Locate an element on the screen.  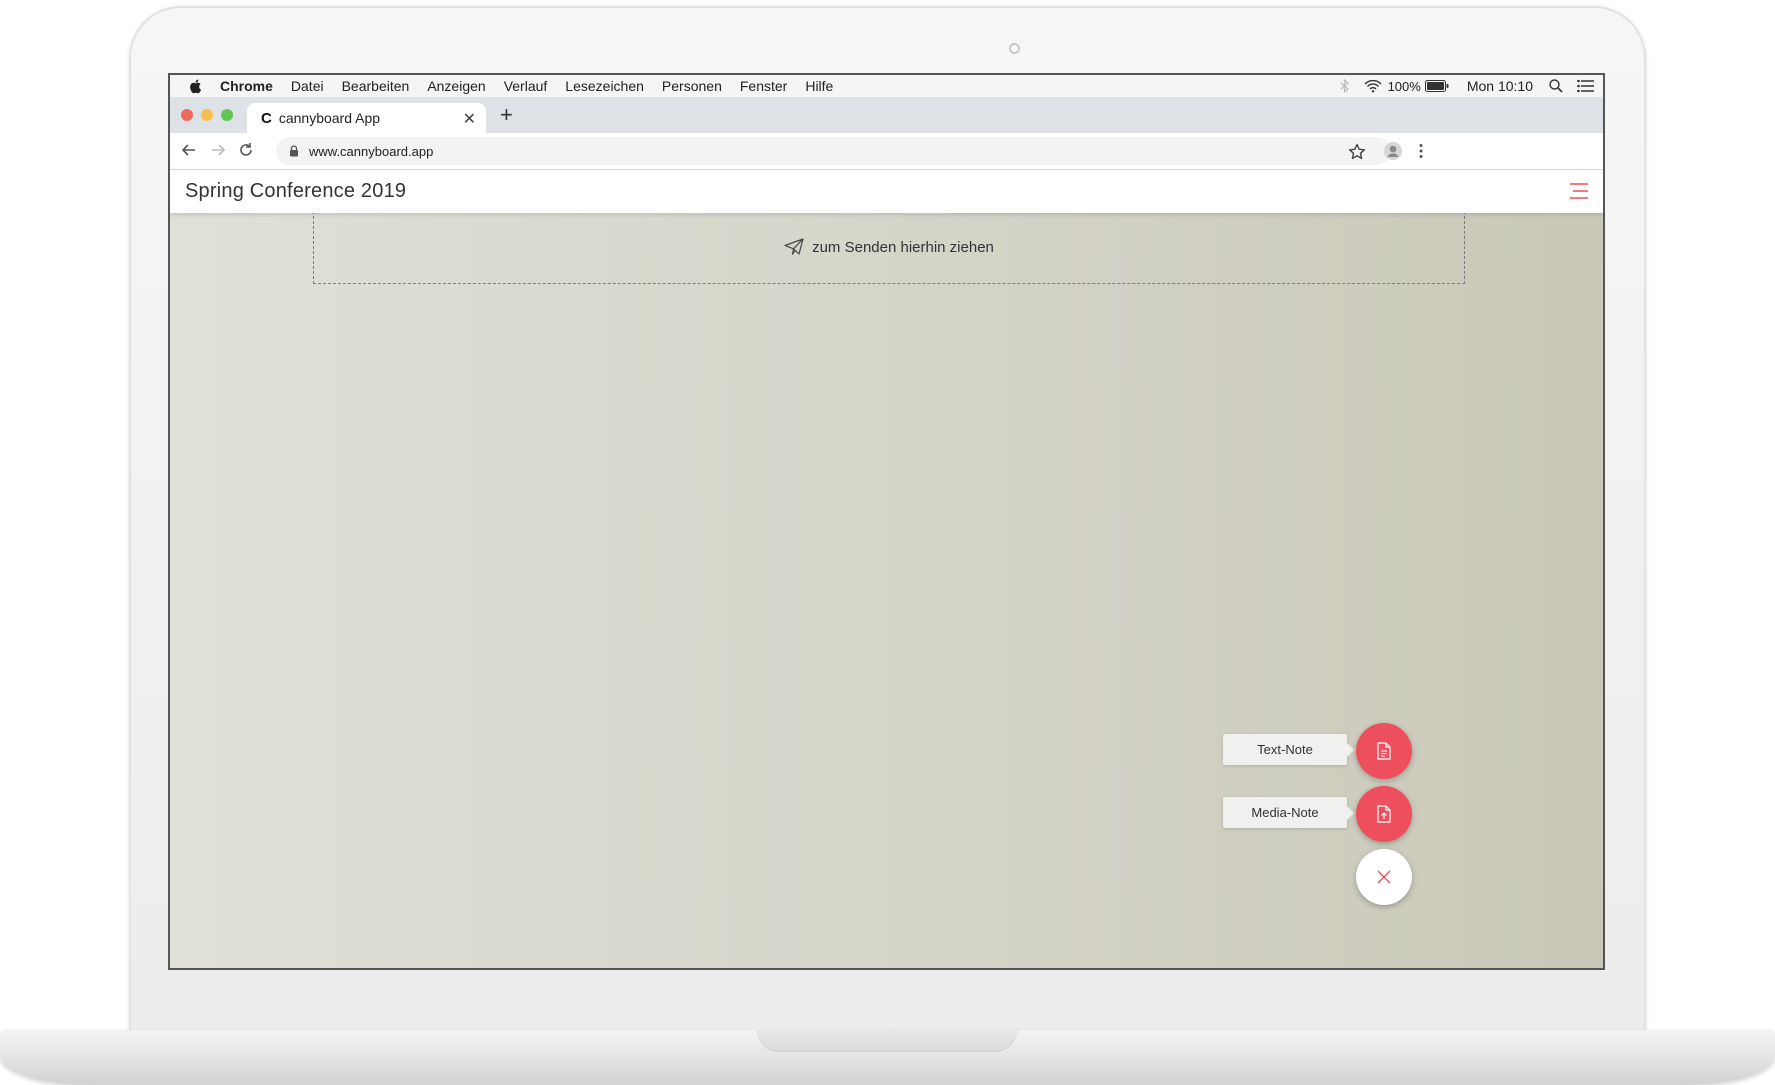
laptop-notch is located at coordinates (887, 1041).